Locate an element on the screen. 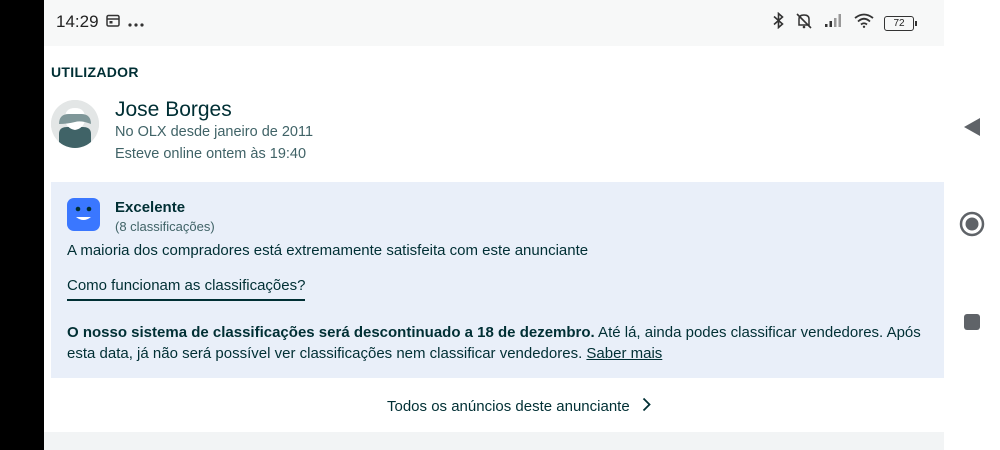  bluetooth-icon is located at coordinates (778, 22).